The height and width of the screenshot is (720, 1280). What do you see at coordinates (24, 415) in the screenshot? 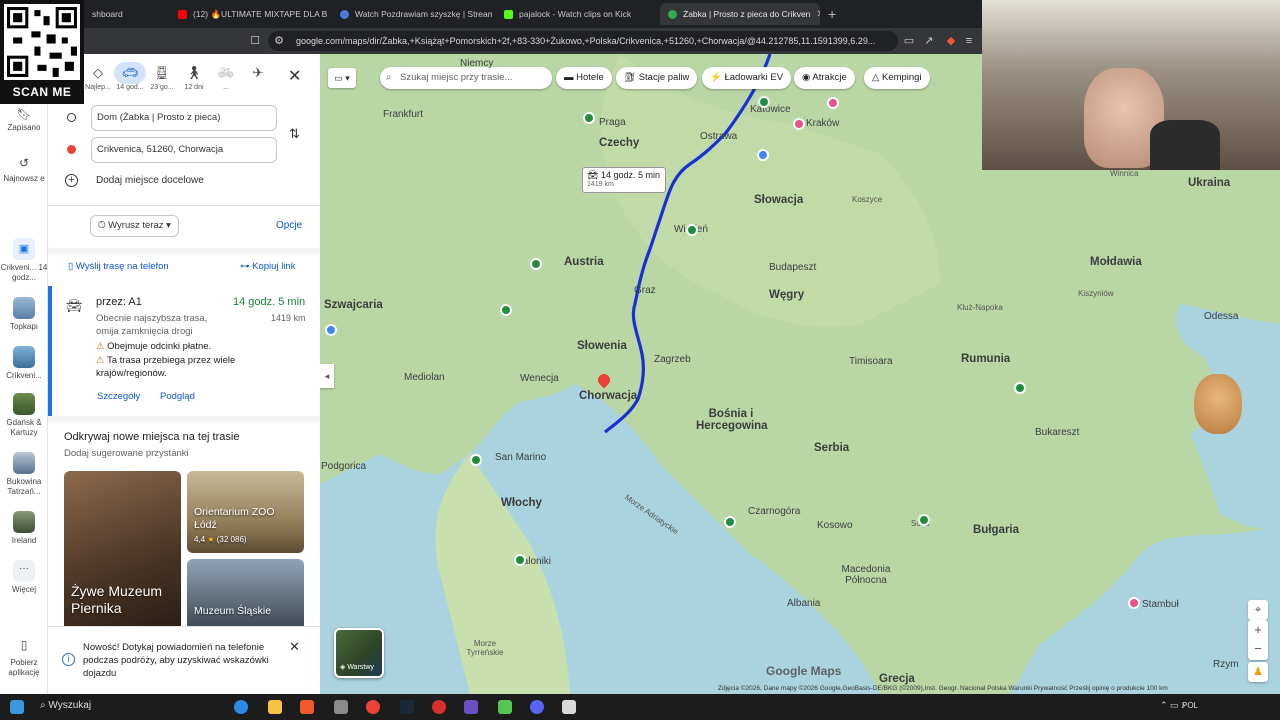
I see `rail-item-place: Gdańsk & Kartuzy` at bounding box center [24, 415].